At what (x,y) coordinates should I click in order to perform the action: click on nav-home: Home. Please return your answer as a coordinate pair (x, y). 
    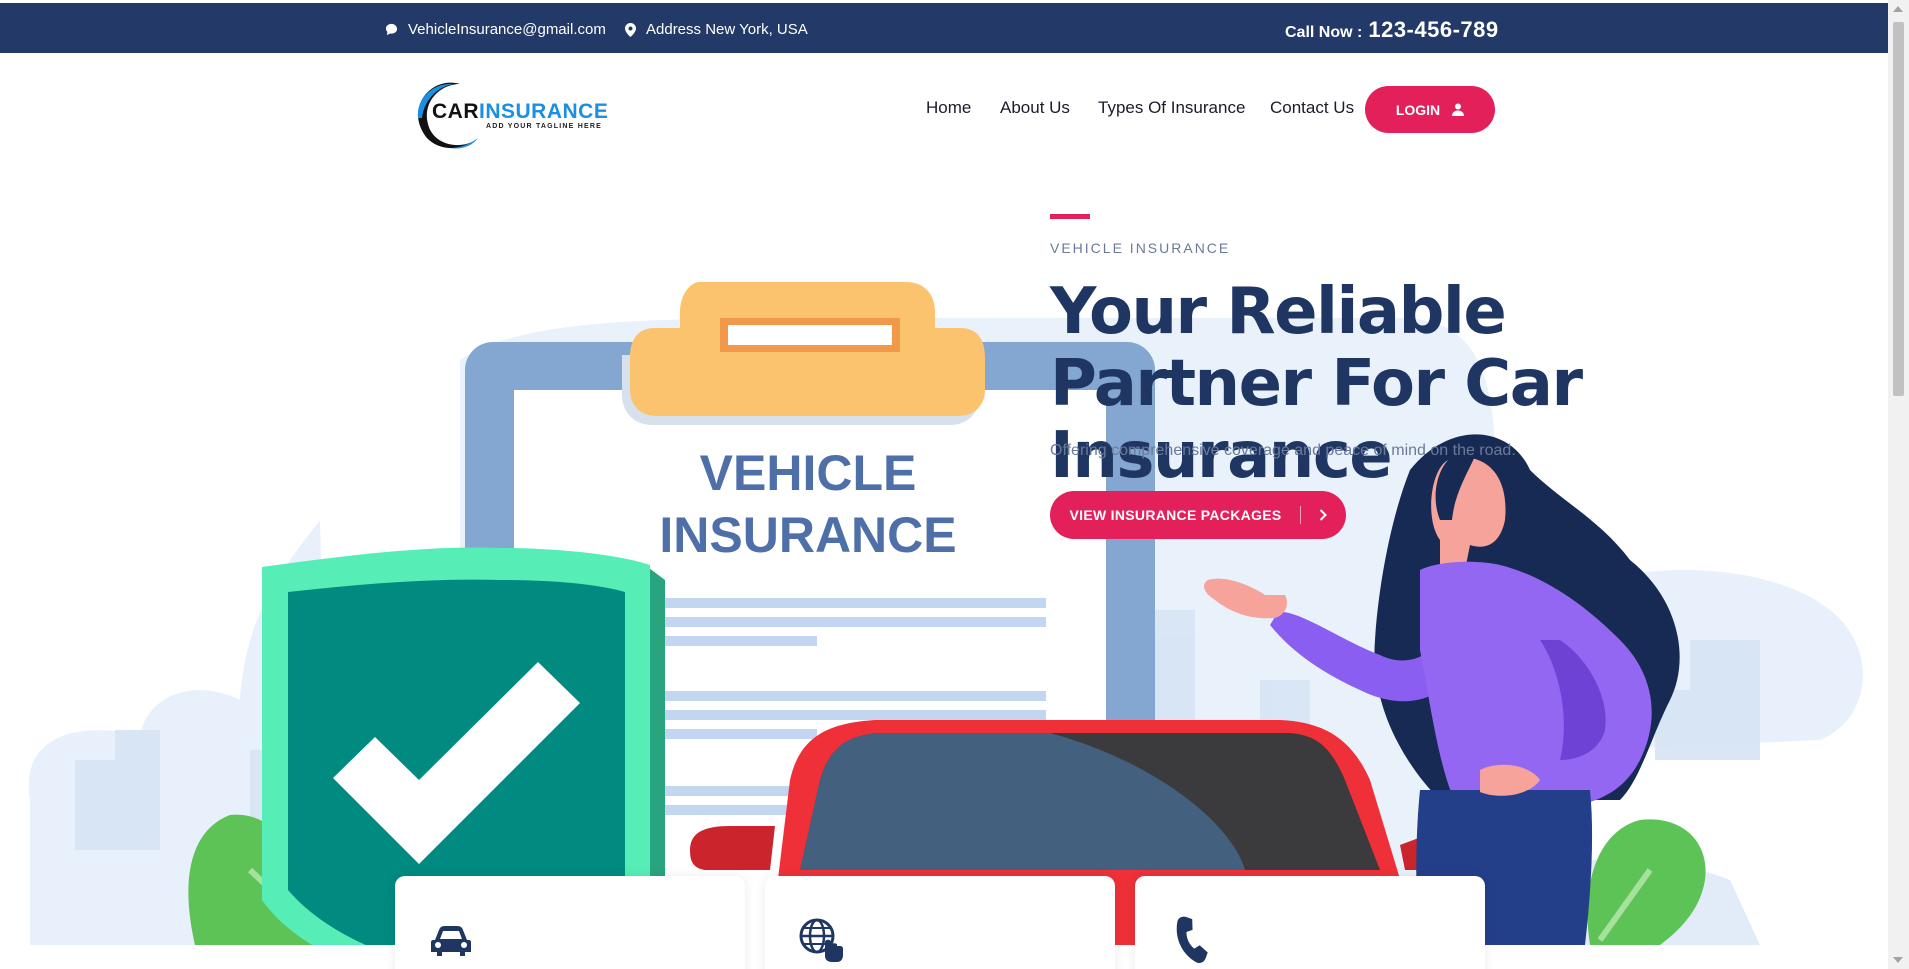
    Looking at the image, I should click on (948, 108).